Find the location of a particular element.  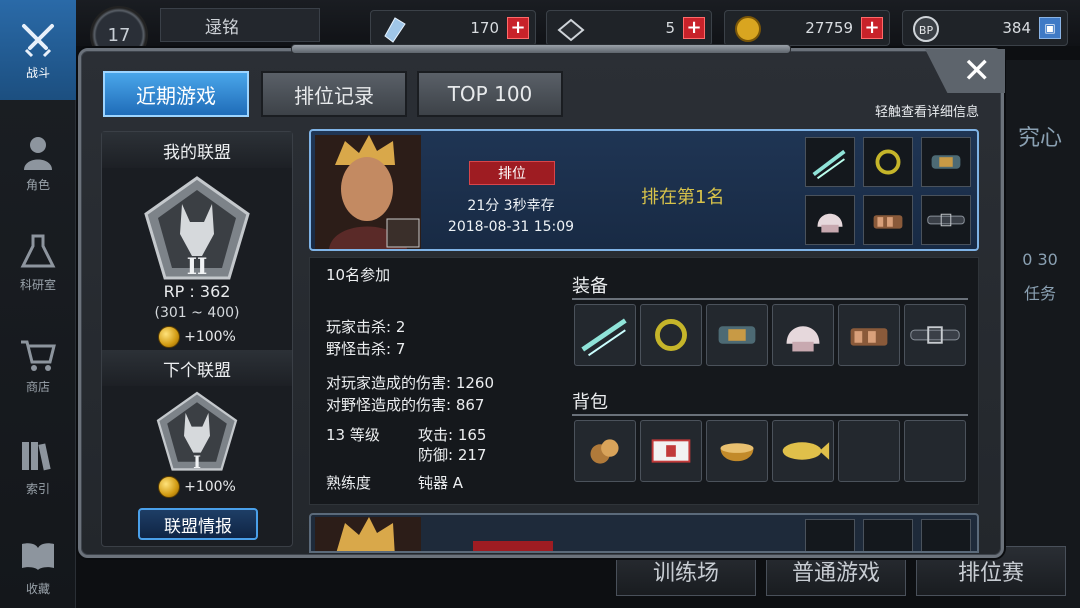

bg-text: 0 30 is located at coordinates (1040, 259).